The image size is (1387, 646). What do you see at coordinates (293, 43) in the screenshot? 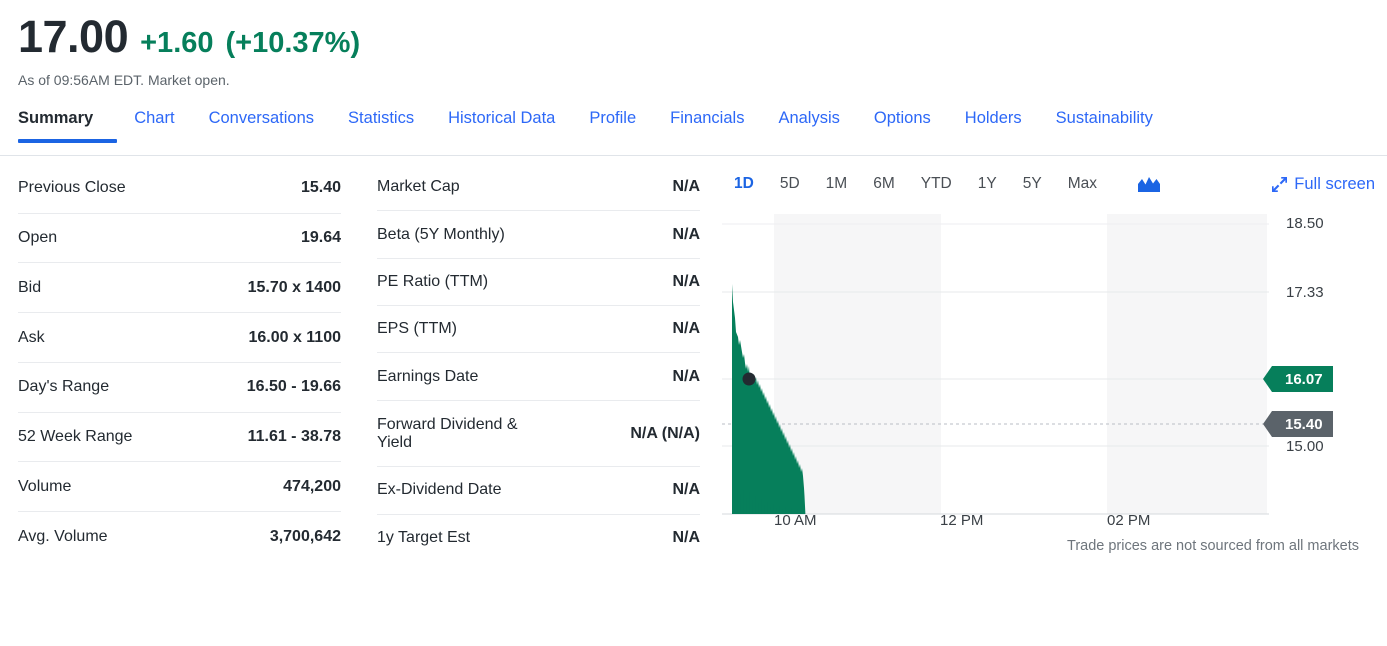
I see `price-change-percent: (+10.37%)` at bounding box center [293, 43].